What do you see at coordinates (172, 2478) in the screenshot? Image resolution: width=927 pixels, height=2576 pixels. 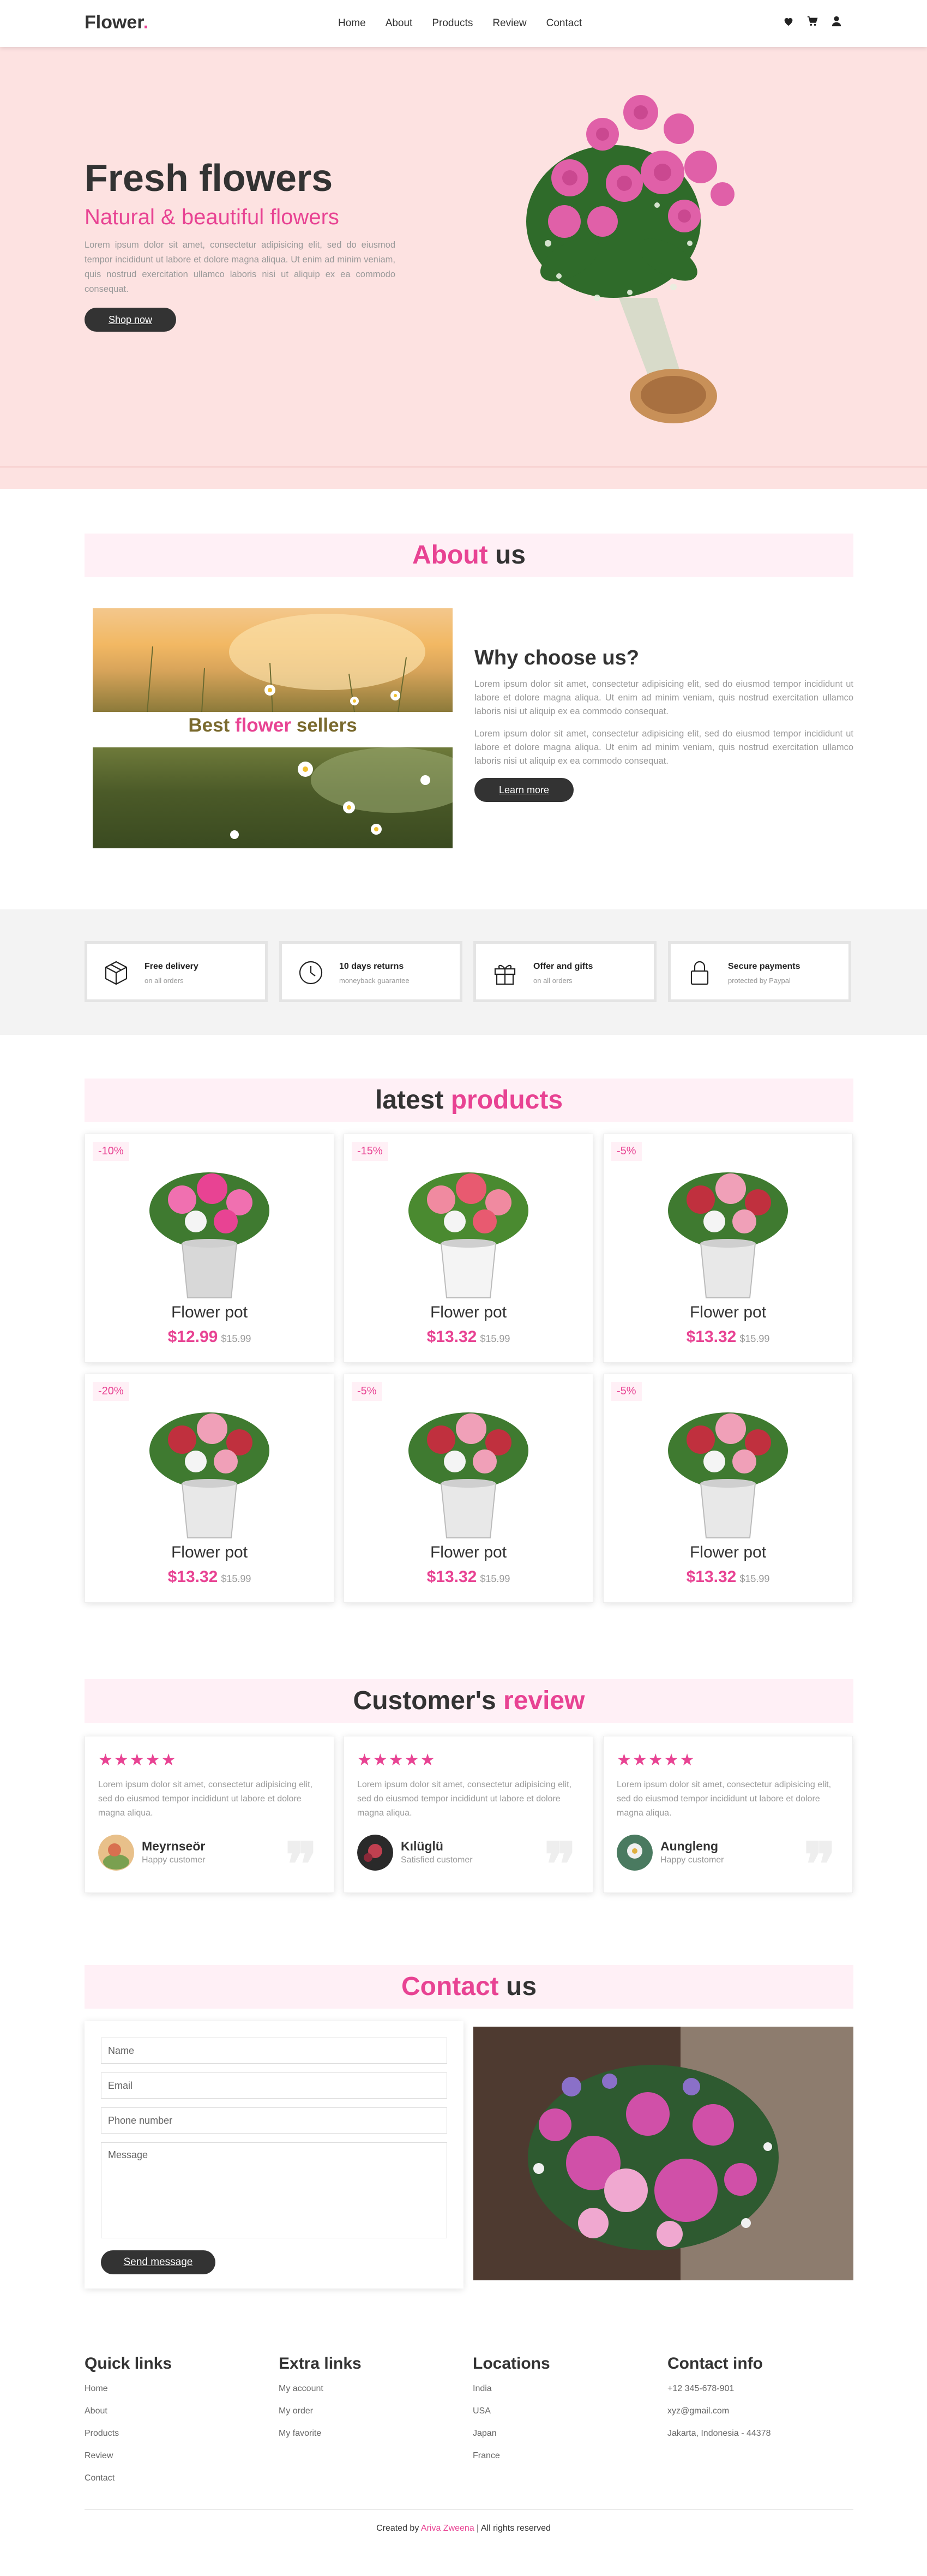 I see `footer-link-contact: Contact` at bounding box center [172, 2478].